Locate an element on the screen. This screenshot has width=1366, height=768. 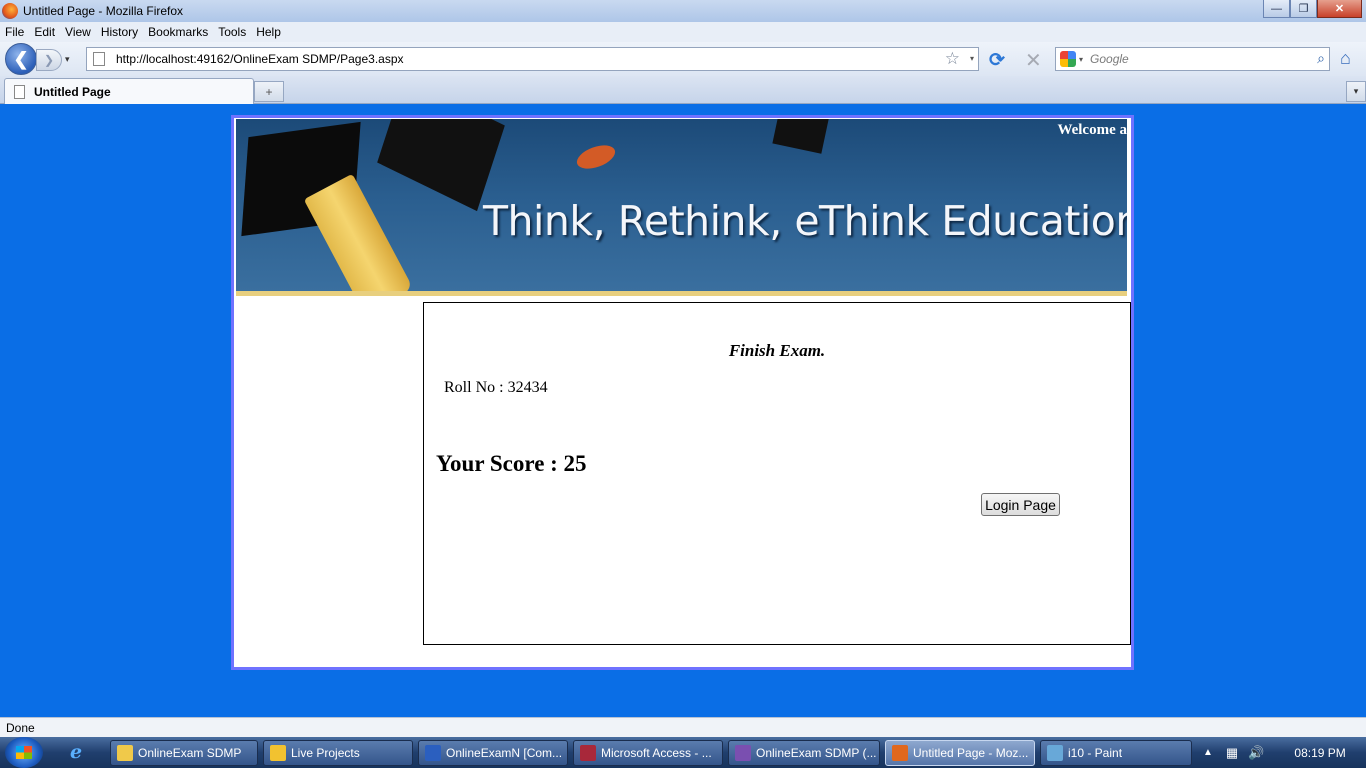
menu-edit: Edit is located at coordinates (44, 32).